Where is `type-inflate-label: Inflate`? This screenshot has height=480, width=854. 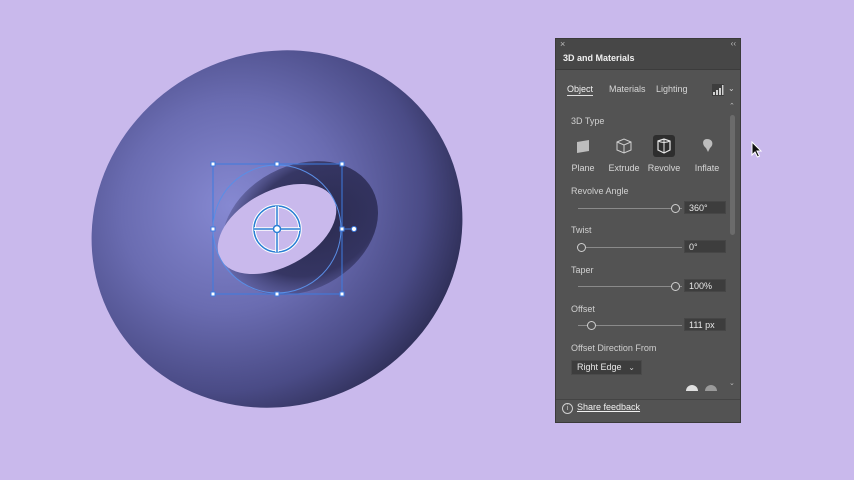 type-inflate-label: Inflate is located at coordinates (707, 168).